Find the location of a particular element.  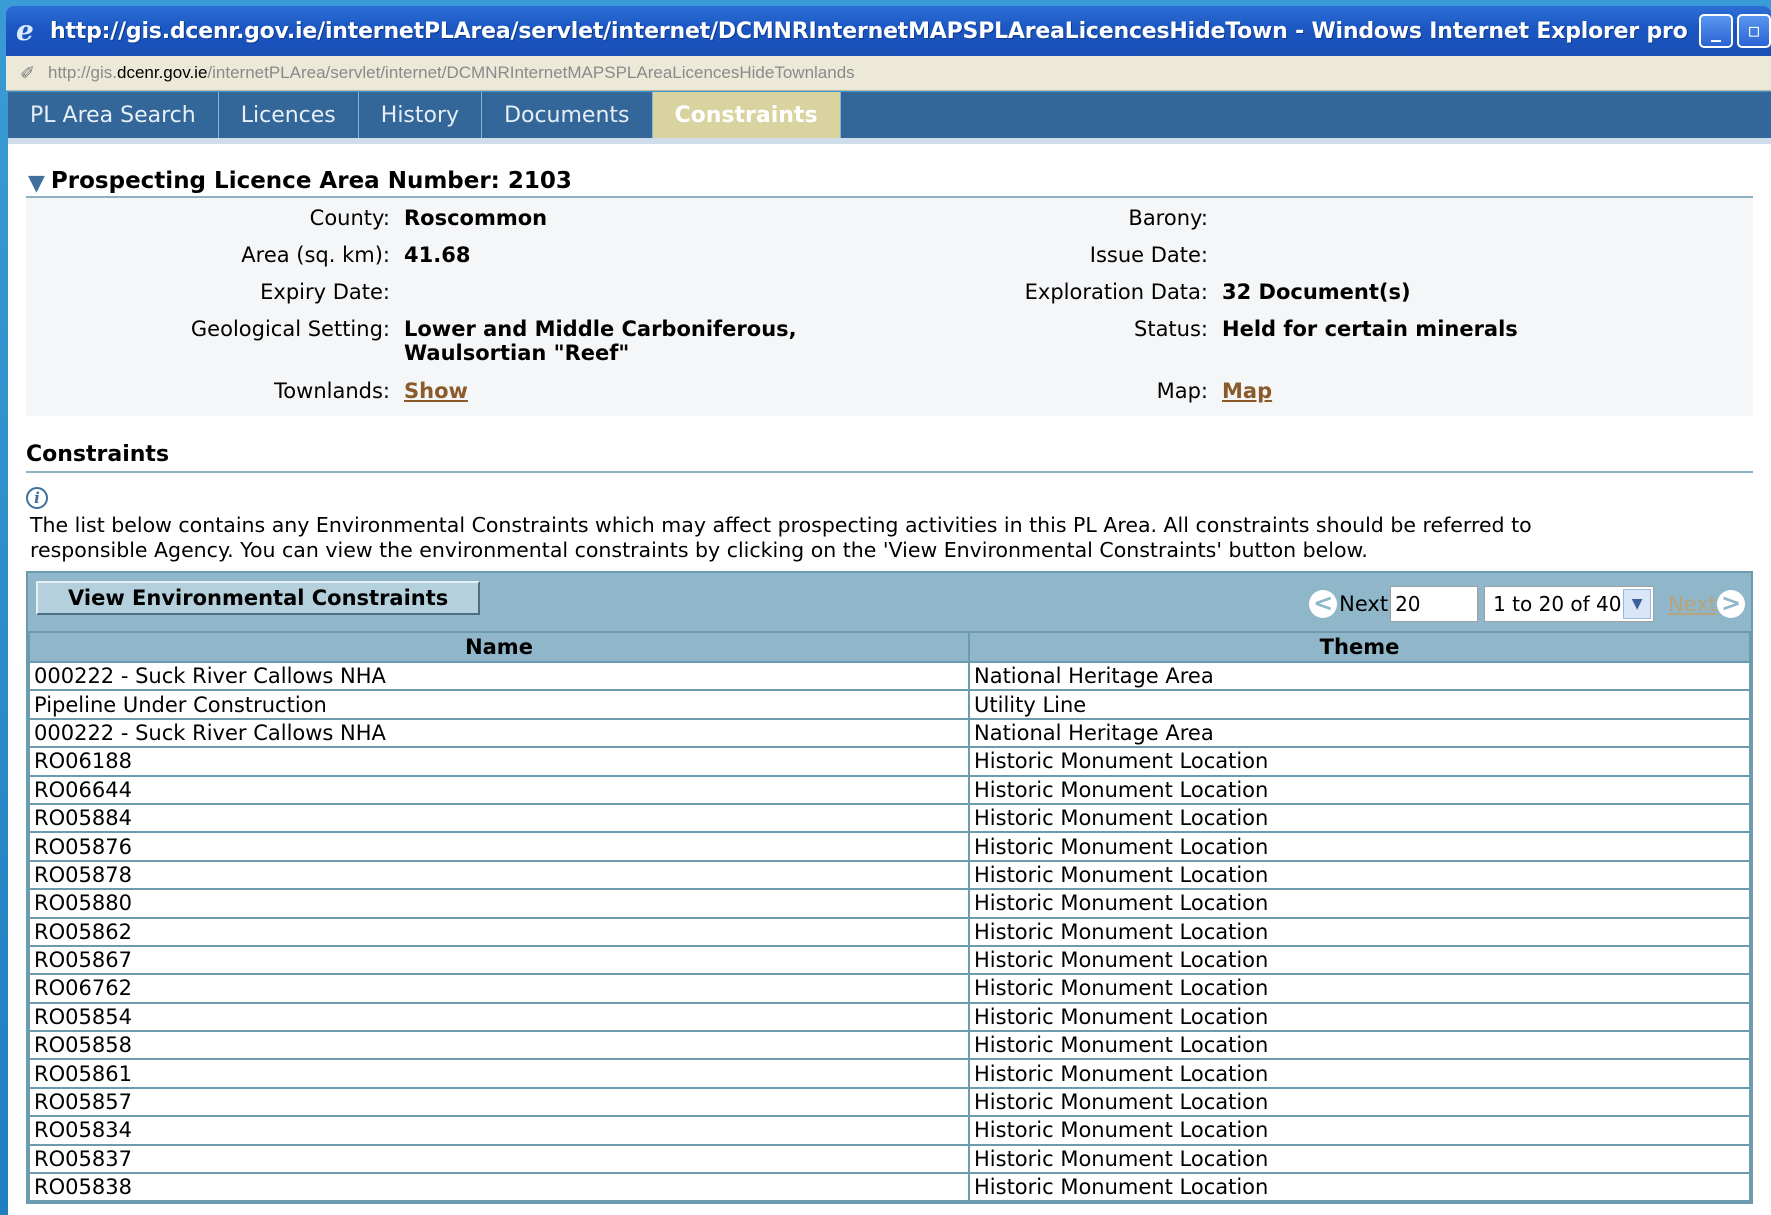

issue-date-label: Issue Date: is located at coordinates (1148, 255).